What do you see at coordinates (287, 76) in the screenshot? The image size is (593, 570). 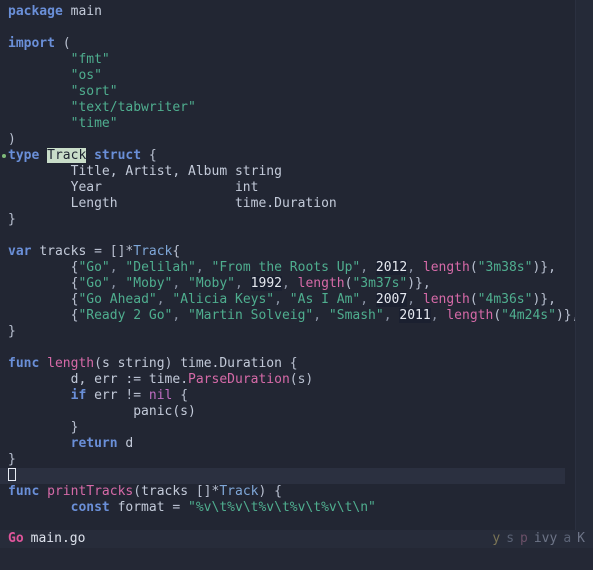 I see `code-line: "os"` at bounding box center [287, 76].